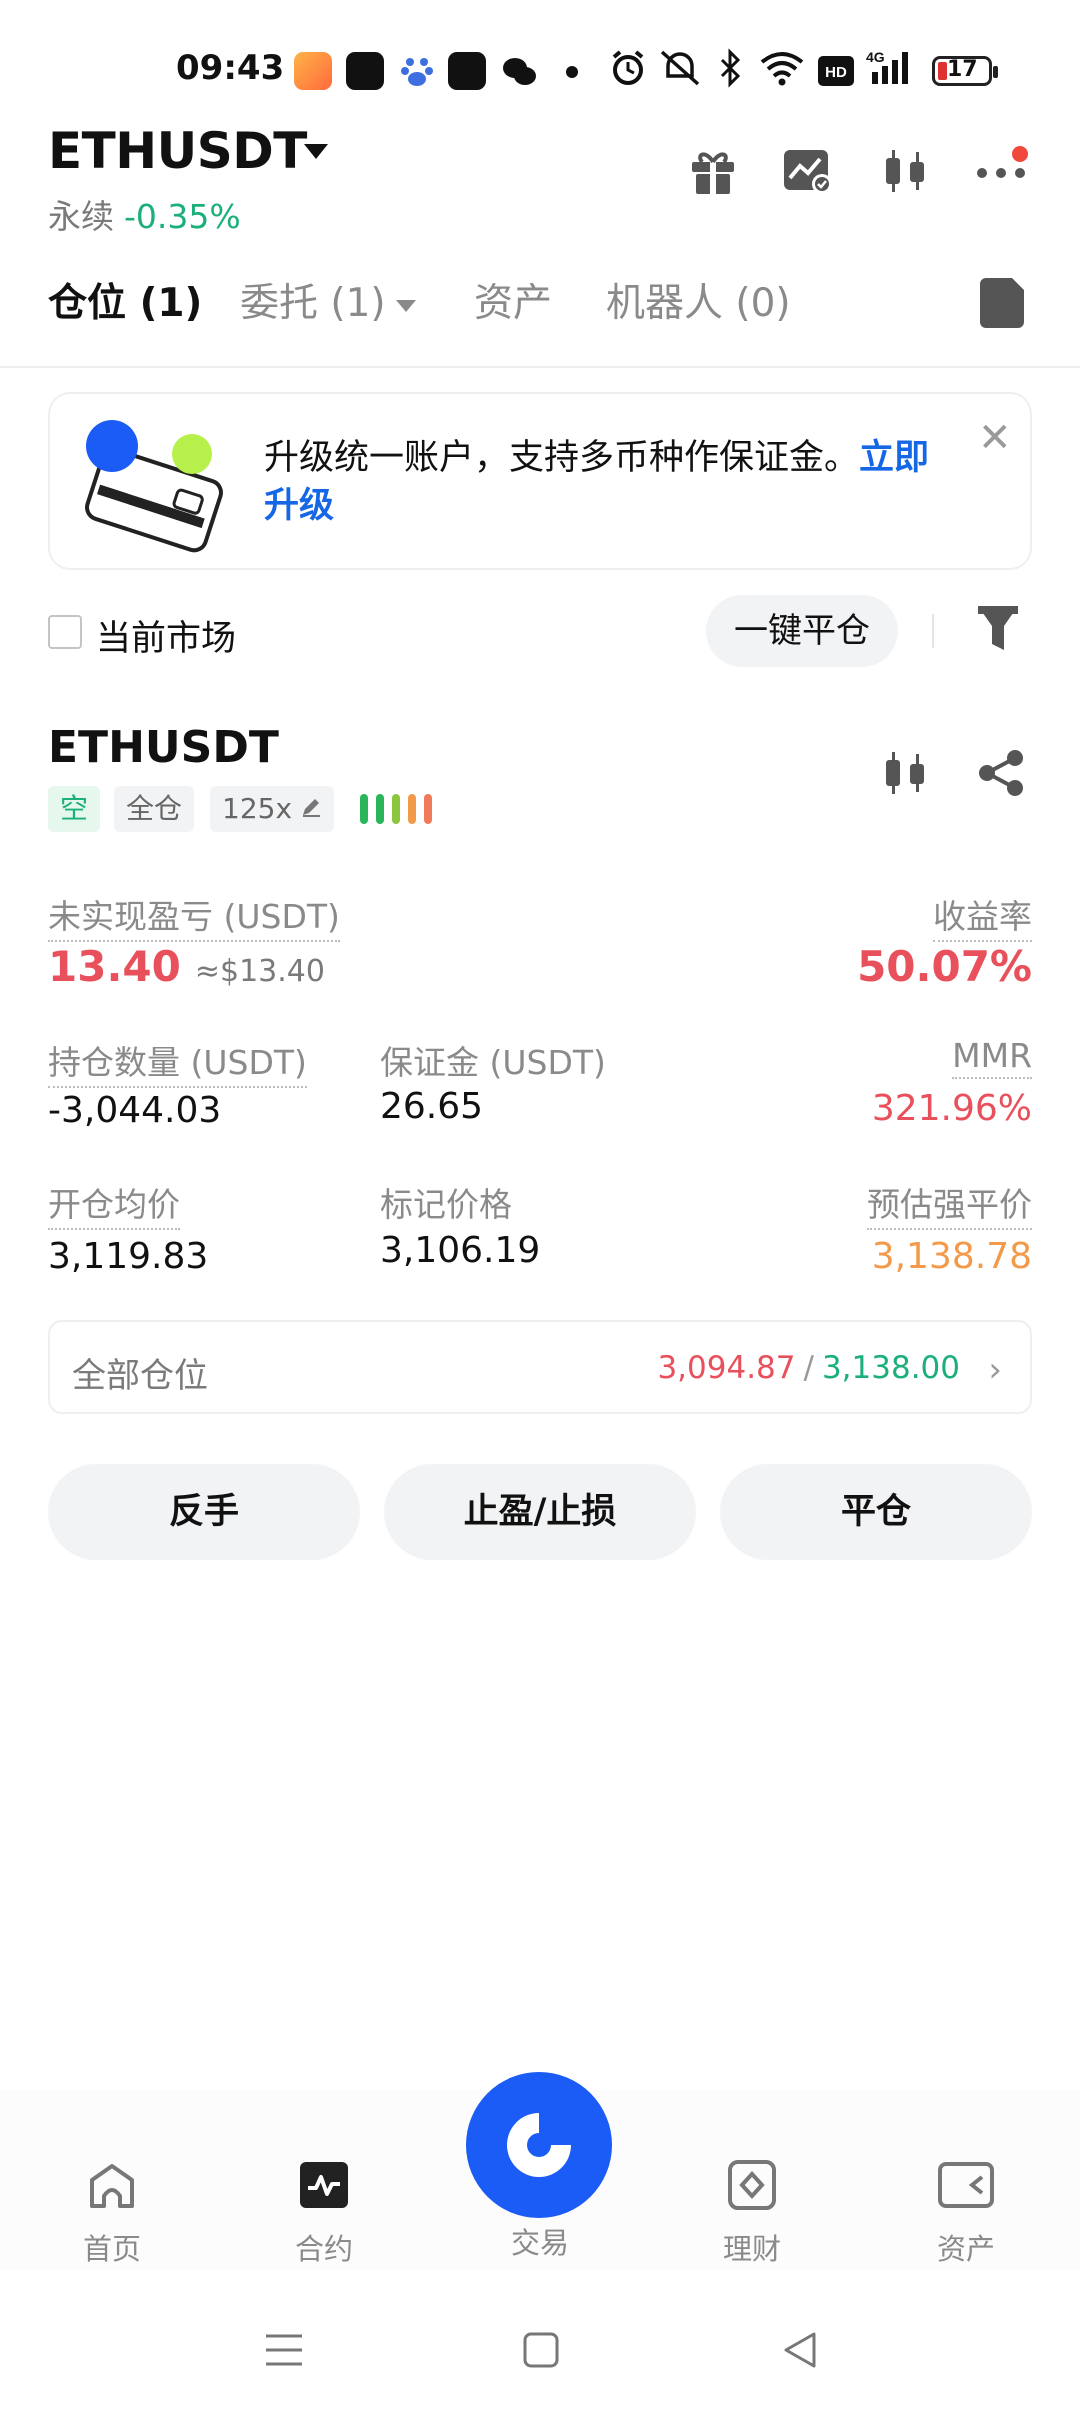  What do you see at coordinates (1001, 775) in the screenshot?
I see `share-icon` at bounding box center [1001, 775].